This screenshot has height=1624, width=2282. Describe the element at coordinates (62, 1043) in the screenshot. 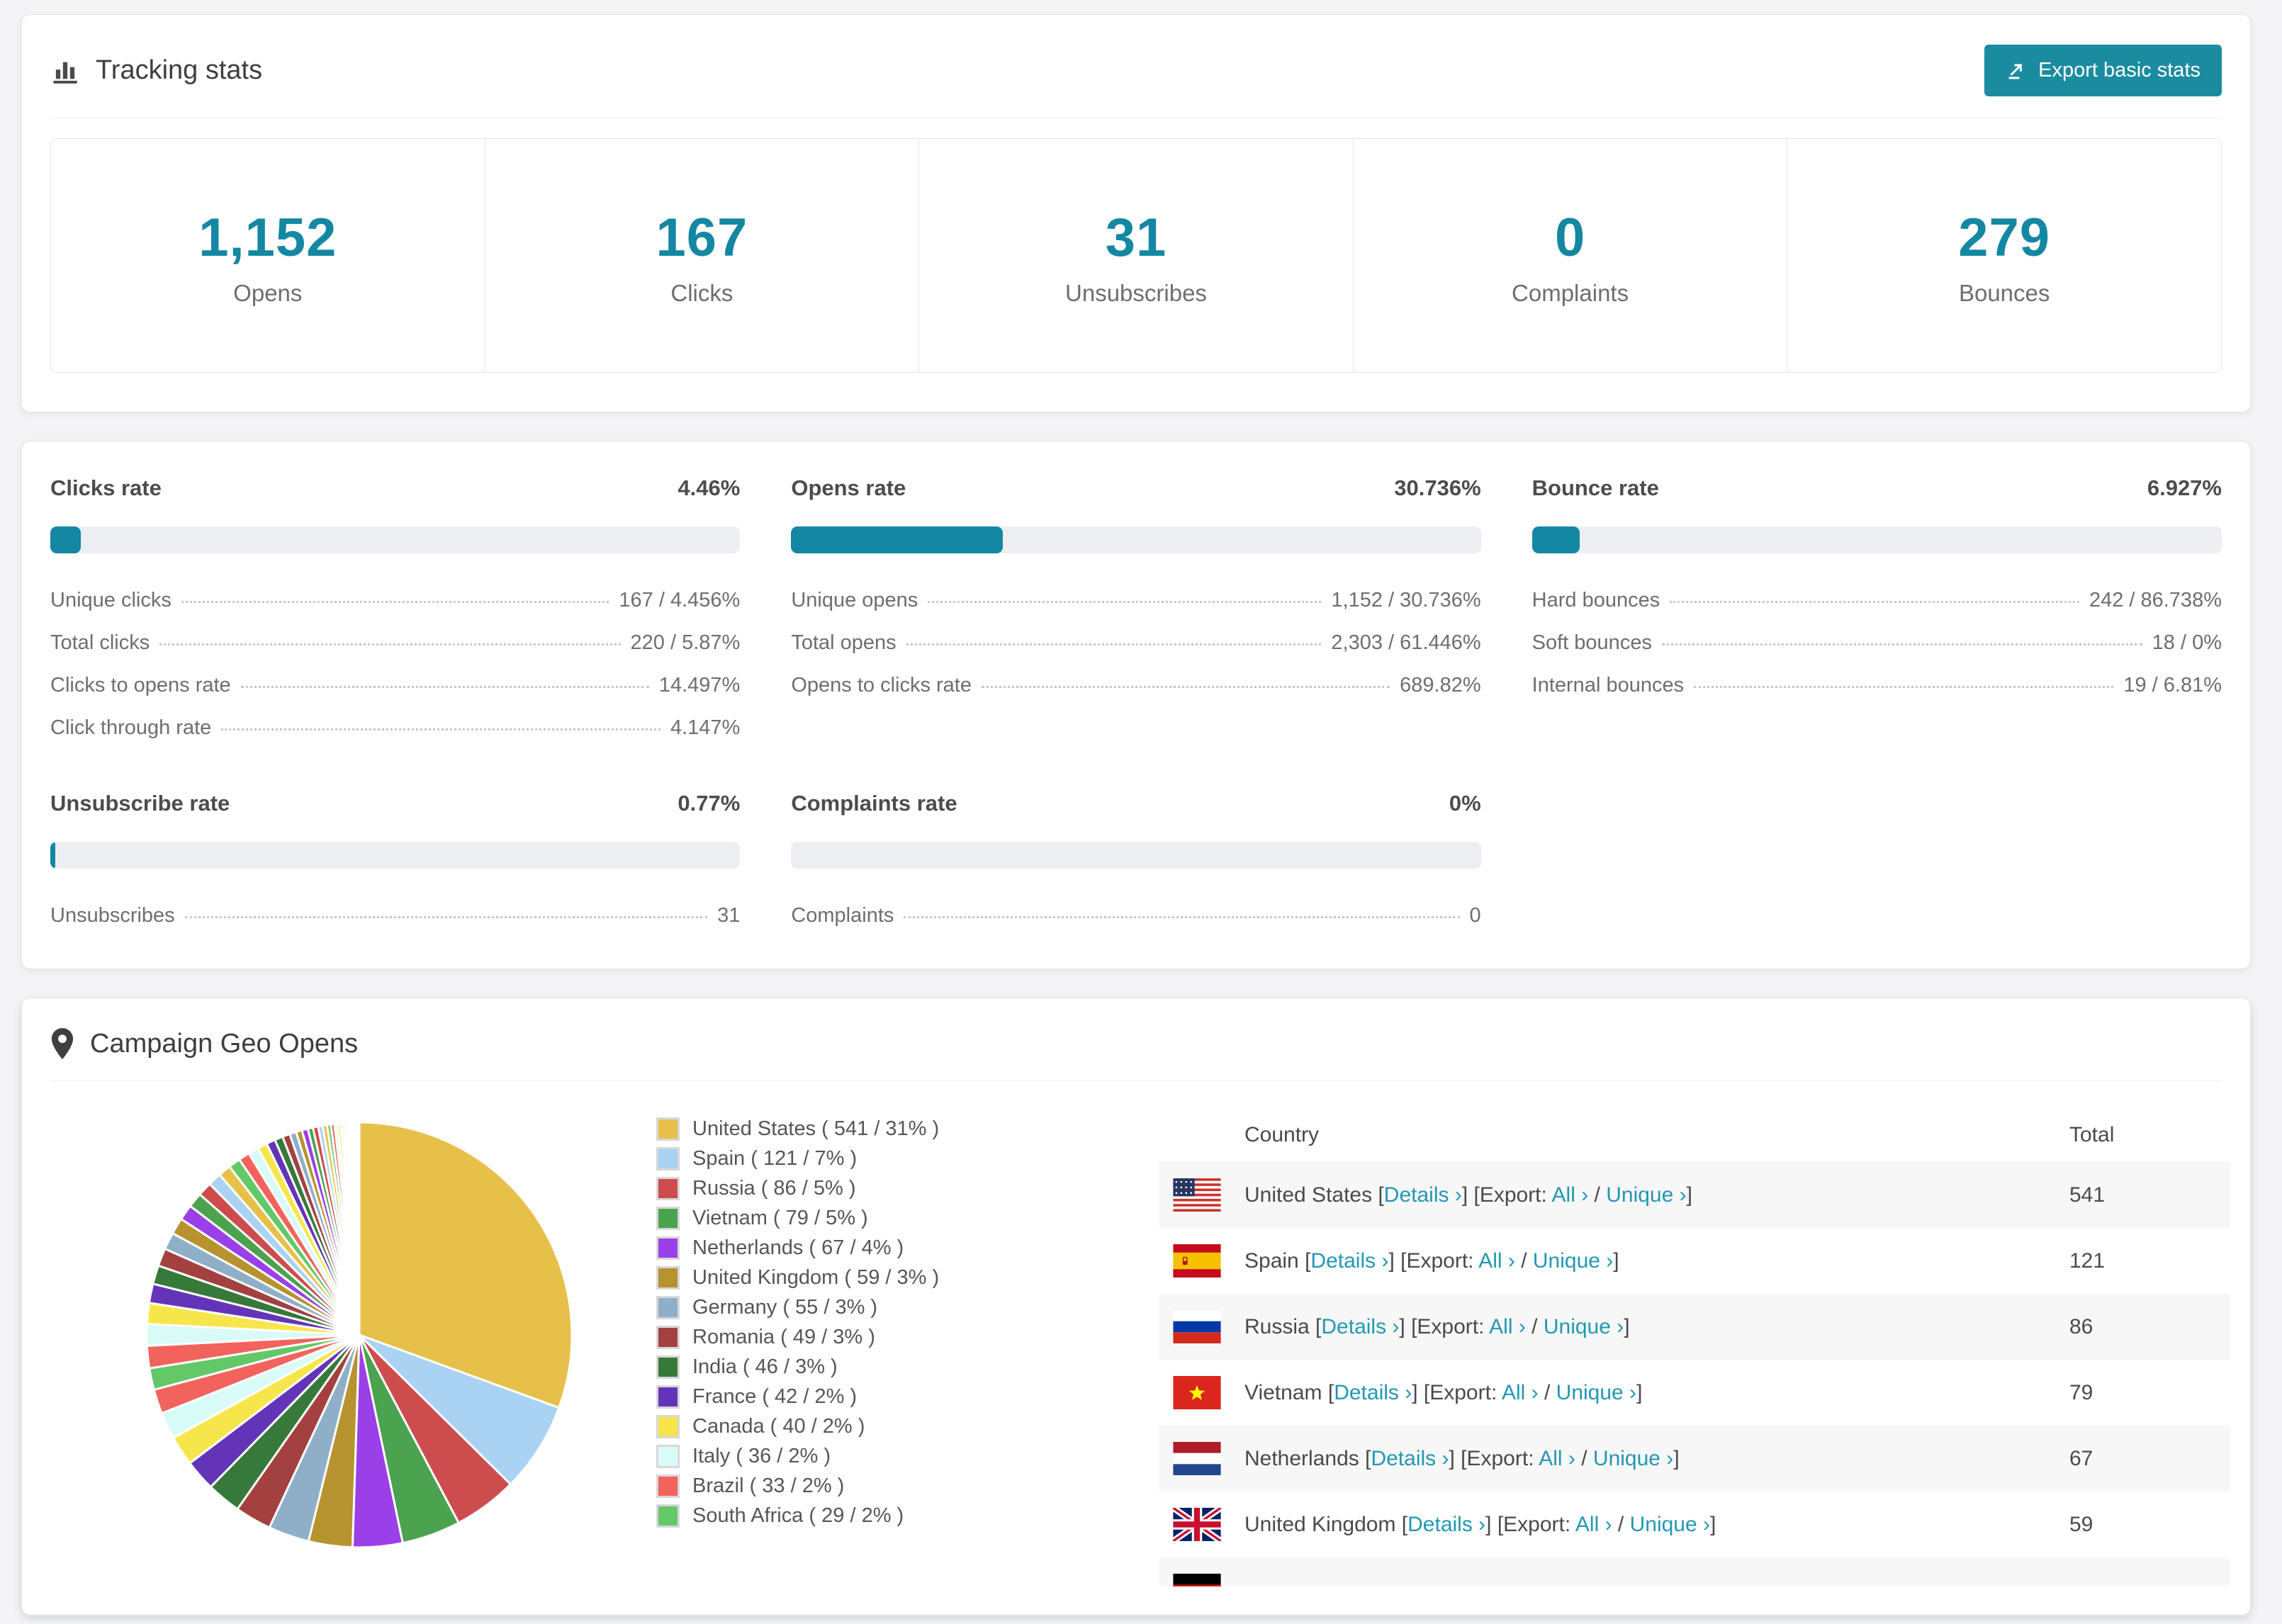

I see `map-pin-icon` at that location.